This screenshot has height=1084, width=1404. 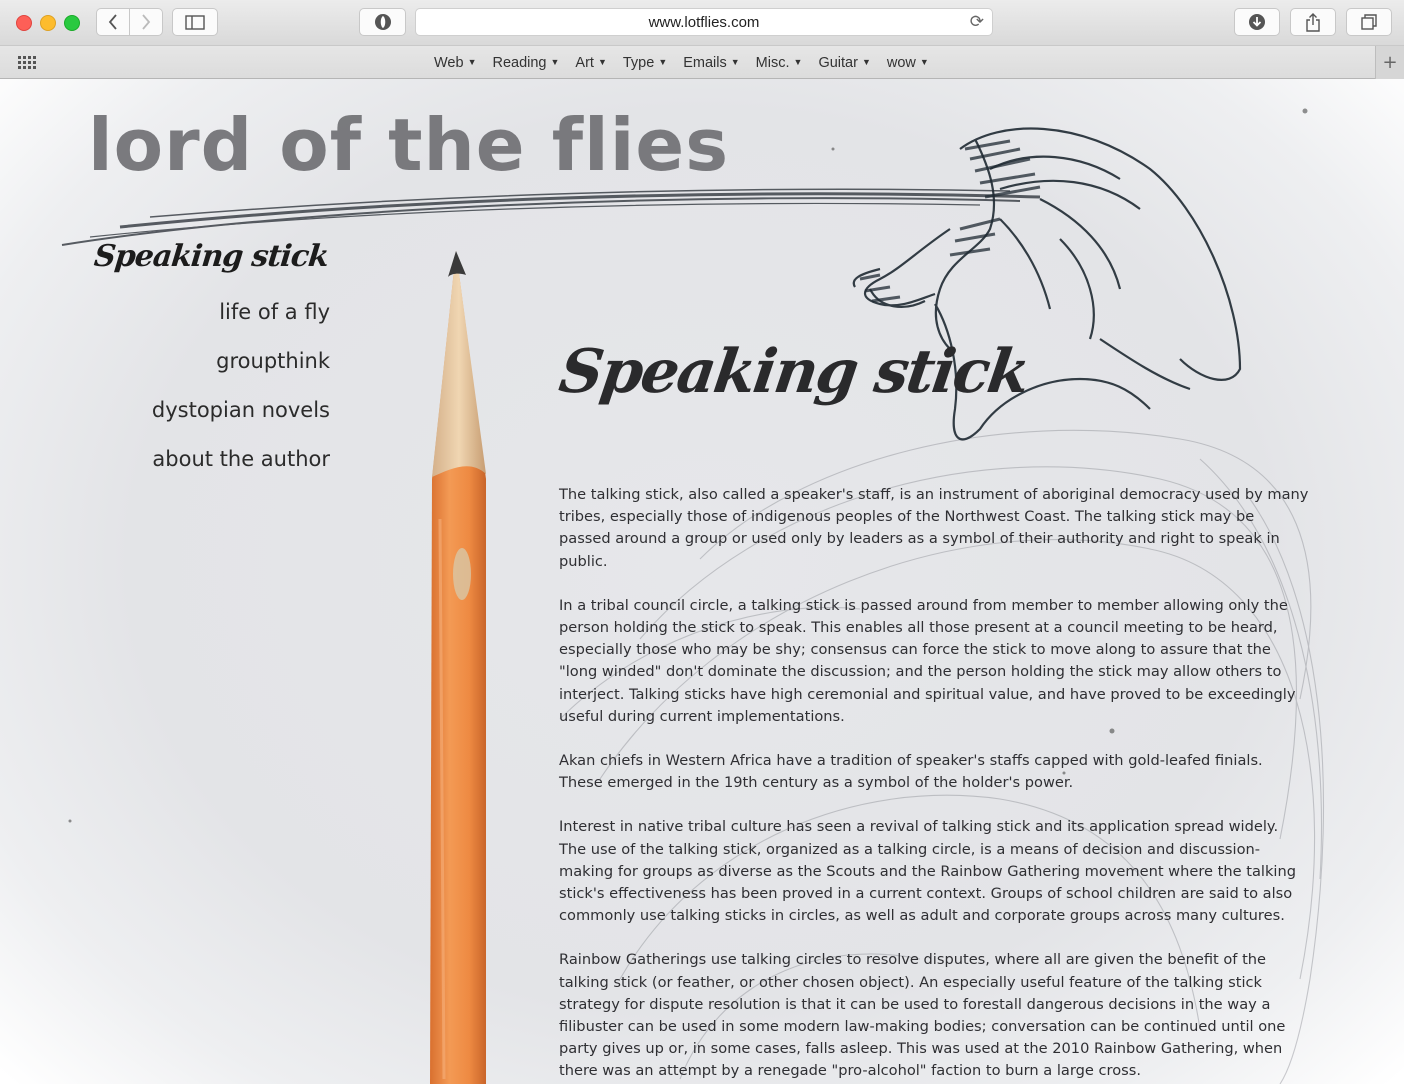 I want to click on favorite-reading: Reading ▼, so click(x=525, y=63).